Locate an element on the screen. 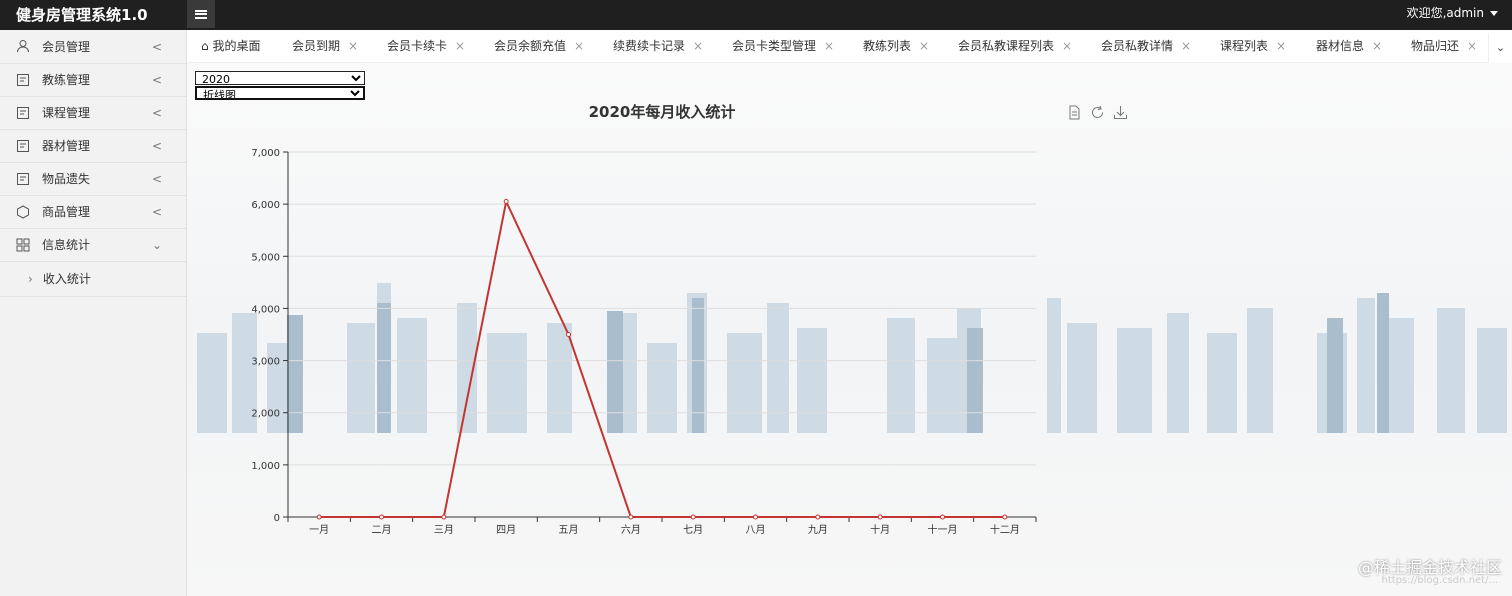 The image size is (1512, 596). app-title: 健身房管理系统1.0 is located at coordinates (93, 15).